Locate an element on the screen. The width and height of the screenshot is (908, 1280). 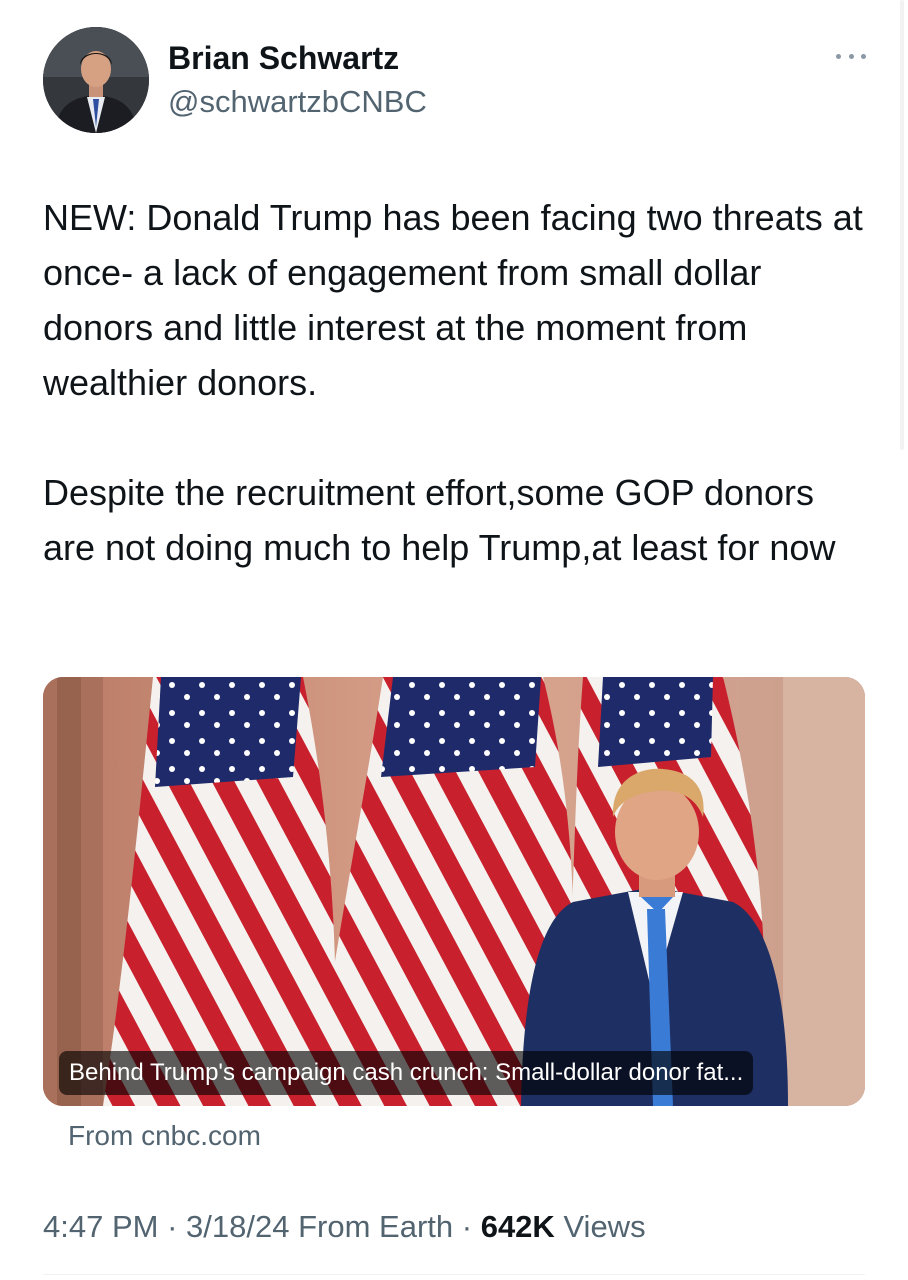
views-label: Views is located at coordinates (604, 1226).